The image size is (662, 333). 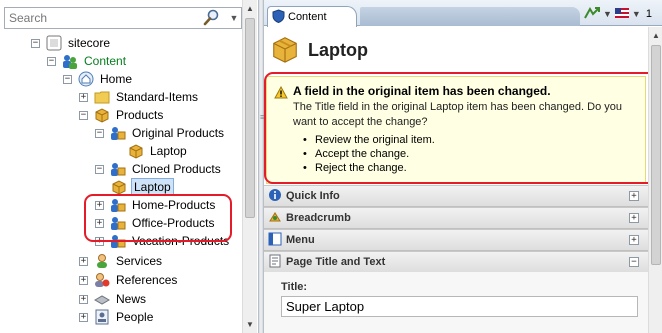 I want to click on tree-node-cloned-products: − Cloned Products, so click(x=159, y=169).